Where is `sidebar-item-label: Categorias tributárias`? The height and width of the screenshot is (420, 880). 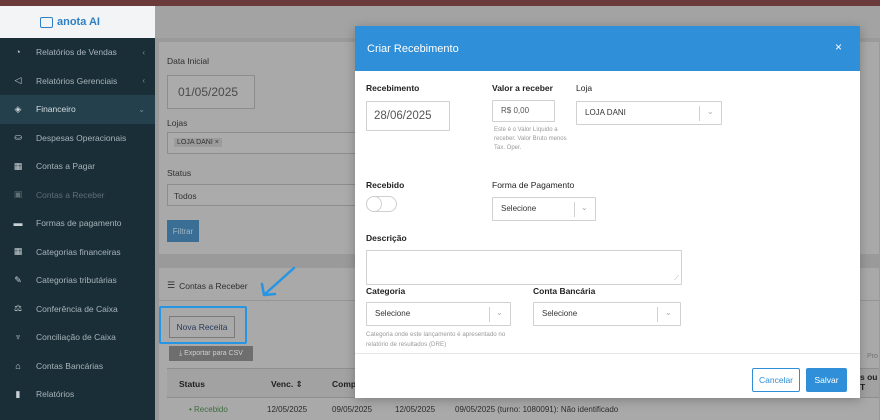
sidebar-item-label: Categorias tributárias is located at coordinates (76, 280).